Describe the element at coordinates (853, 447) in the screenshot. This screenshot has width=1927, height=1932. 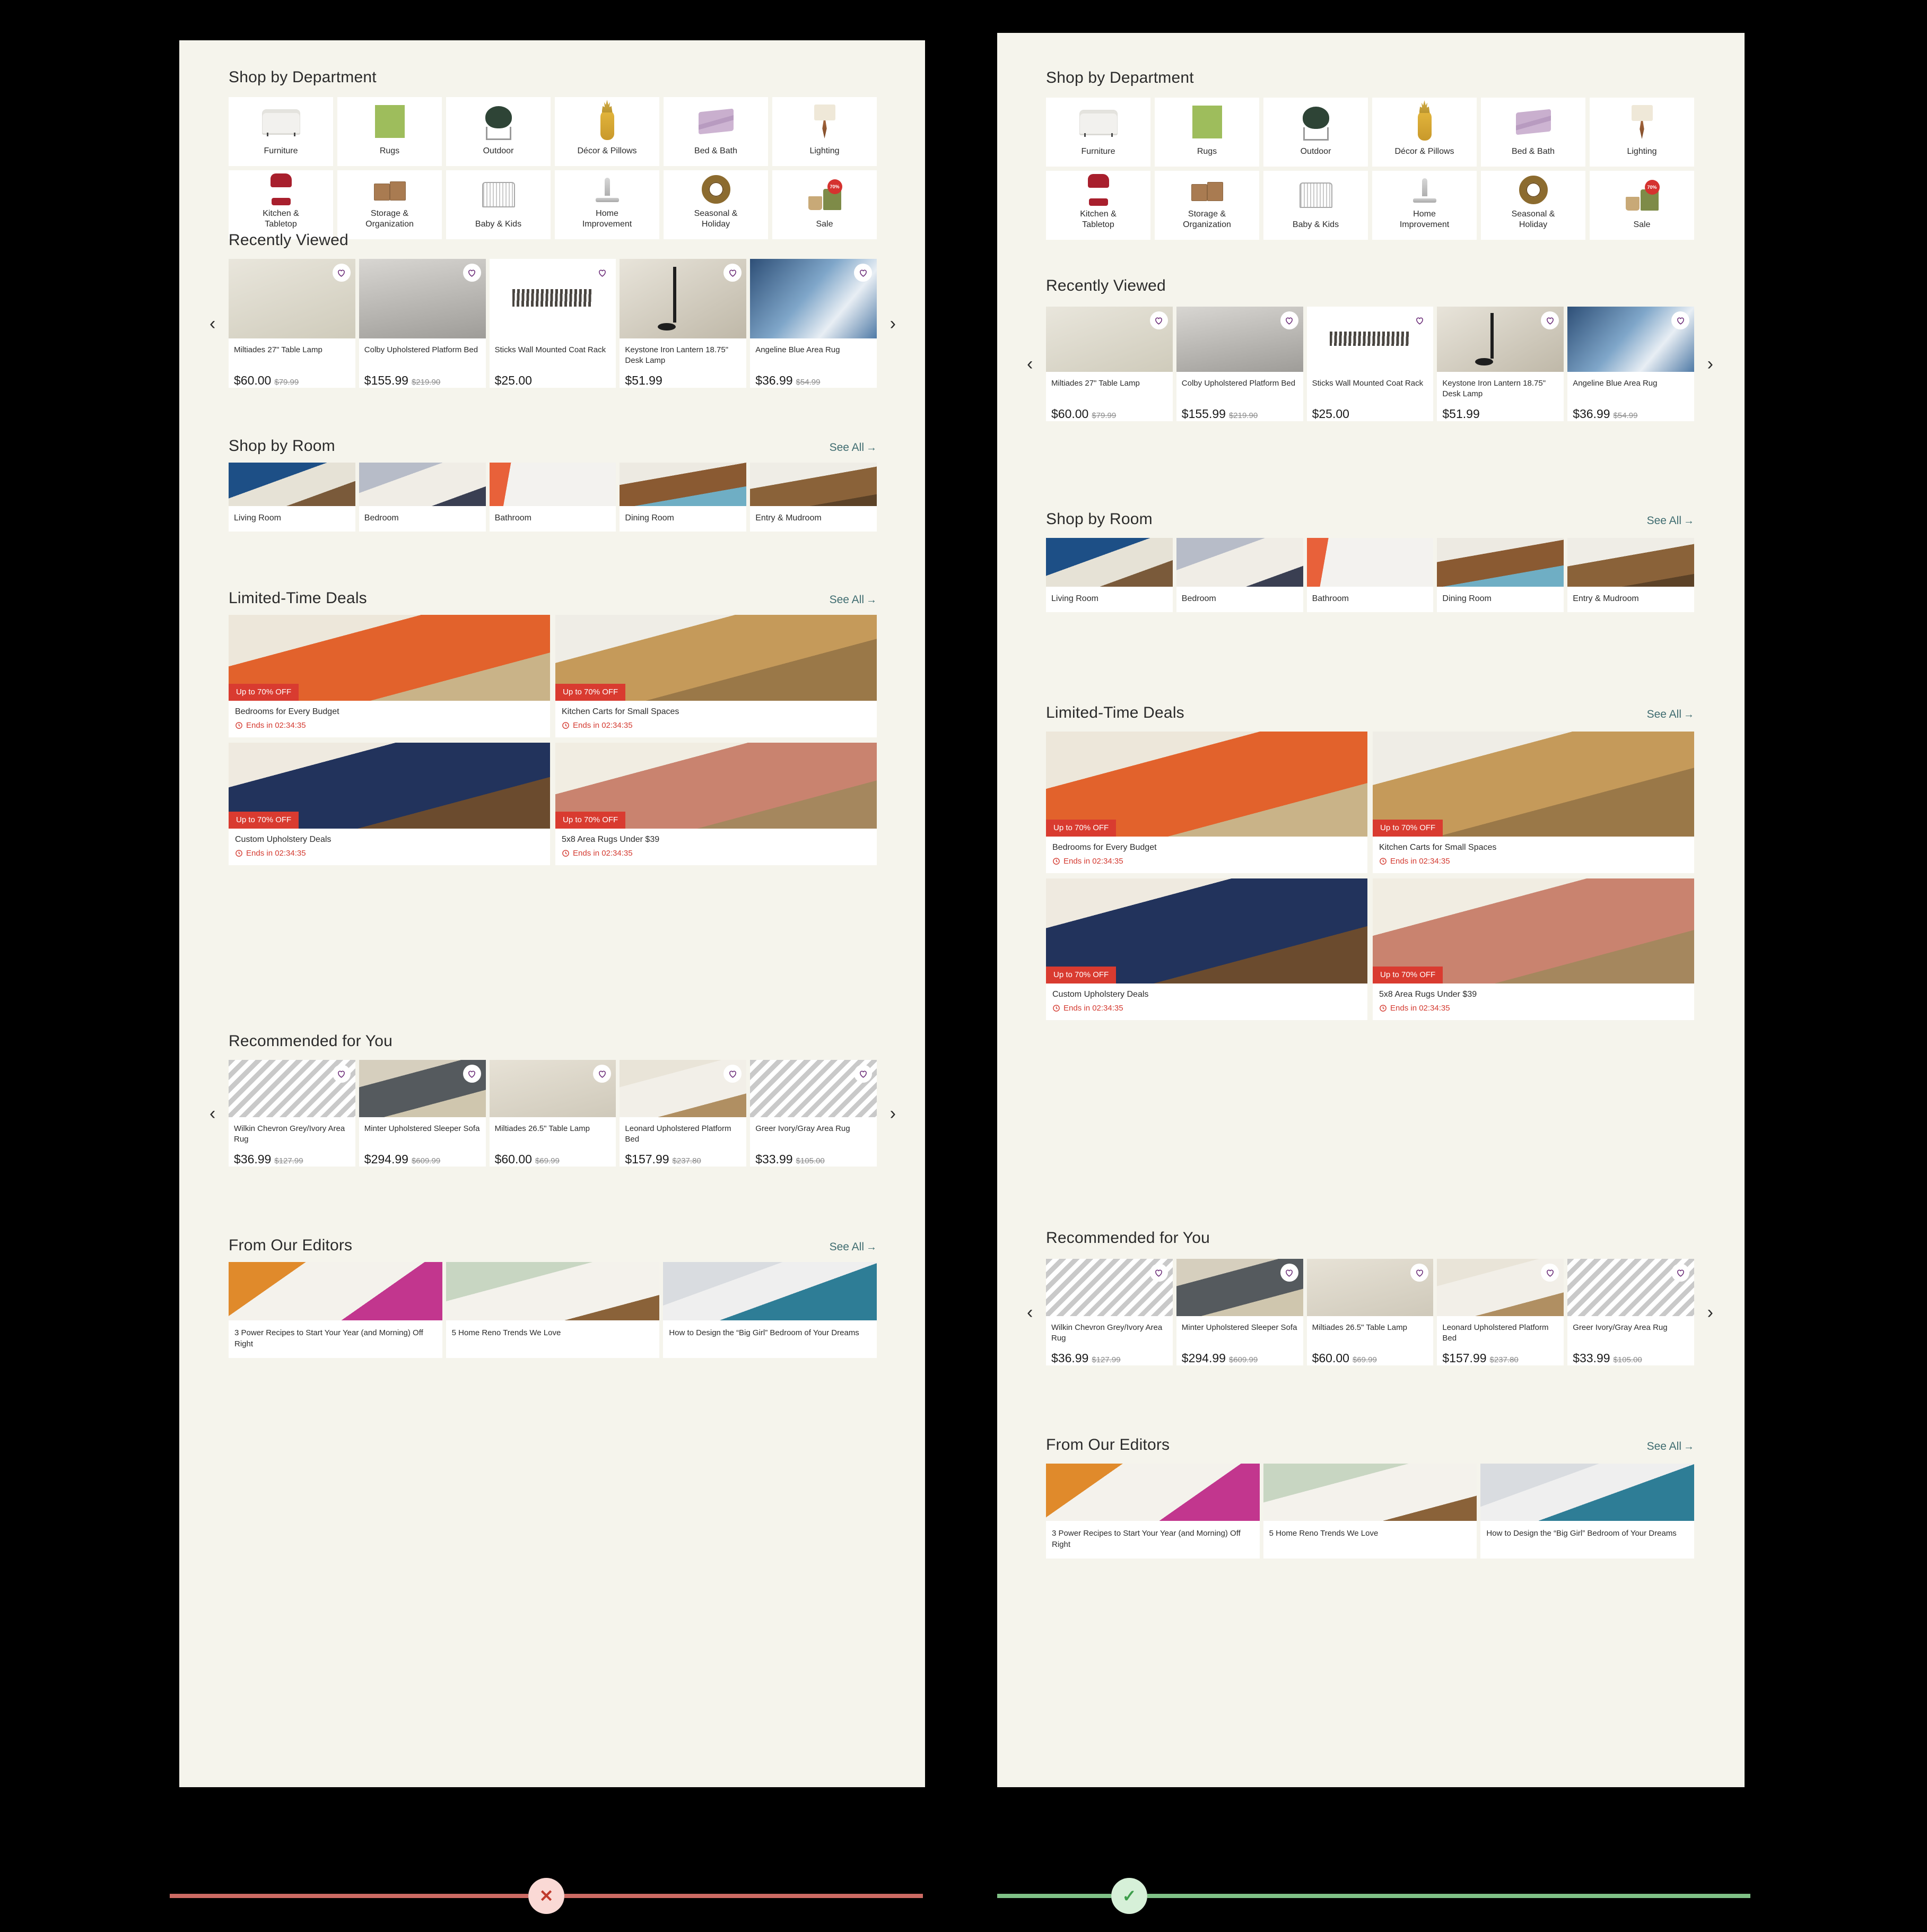
I see `see-all-link-rooms: See All →` at that location.